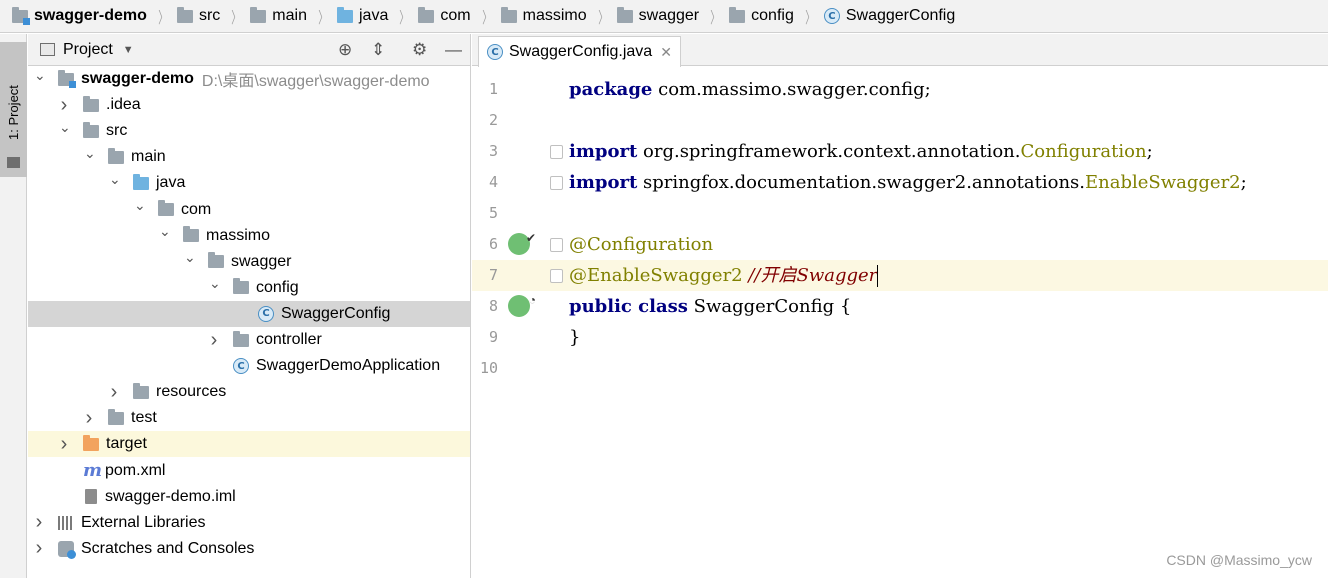 The image size is (1328, 578). I want to click on tree-item: › target, so click(249, 444).